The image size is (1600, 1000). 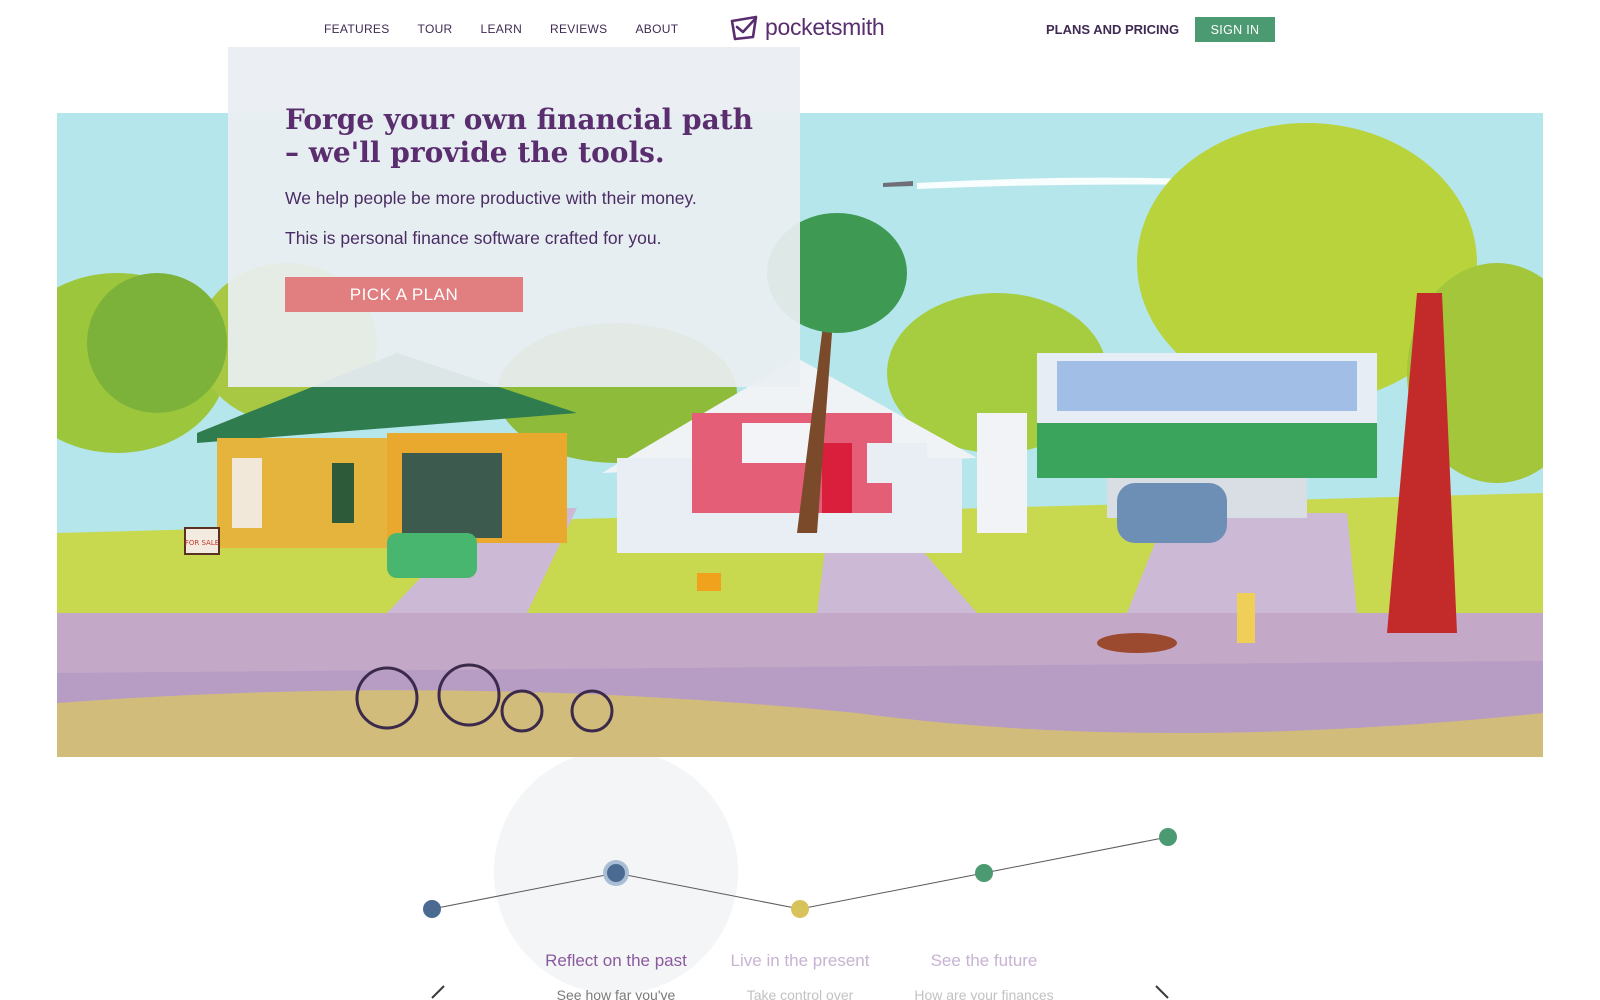 What do you see at coordinates (744, 27) in the screenshot?
I see `pocketsmith-logo-icon` at bounding box center [744, 27].